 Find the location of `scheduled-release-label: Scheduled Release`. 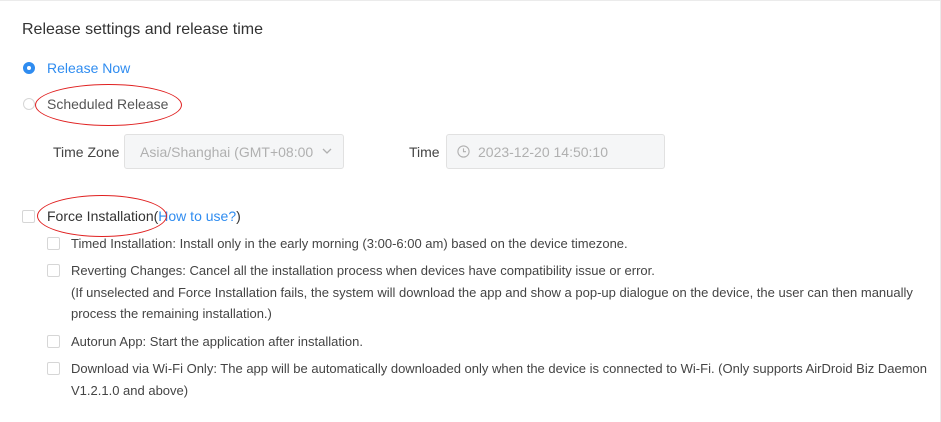

scheduled-release-label: Scheduled Release is located at coordinates (107, 104).